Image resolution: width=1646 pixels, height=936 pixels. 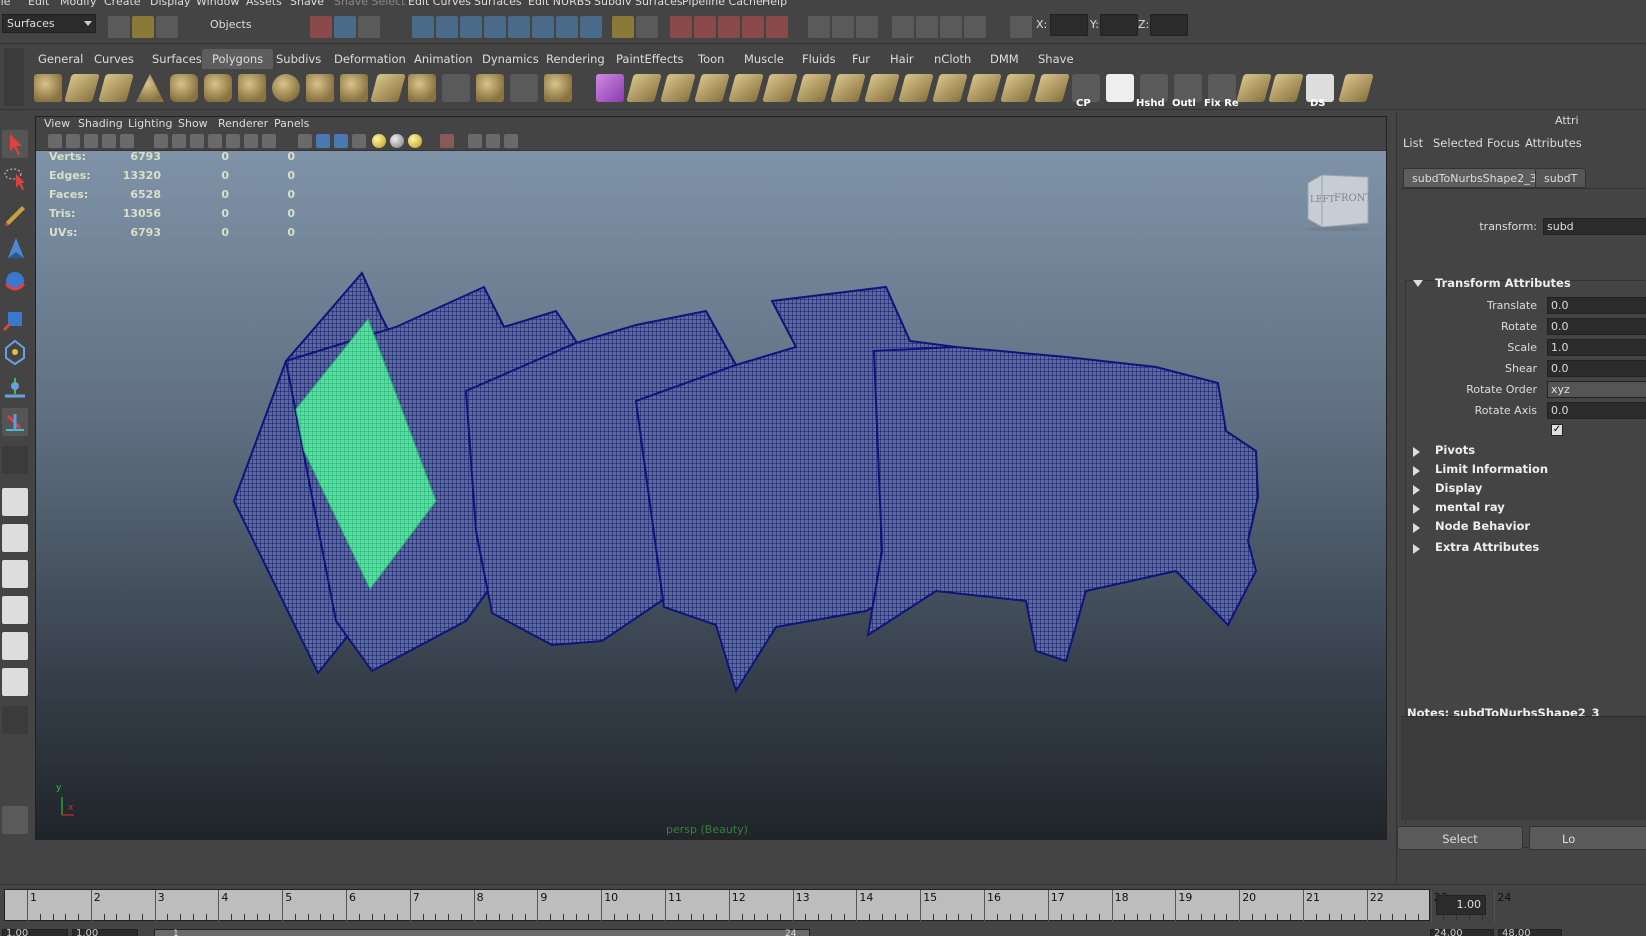 I want to click on mirror-icon, so click(x=524, y=88).